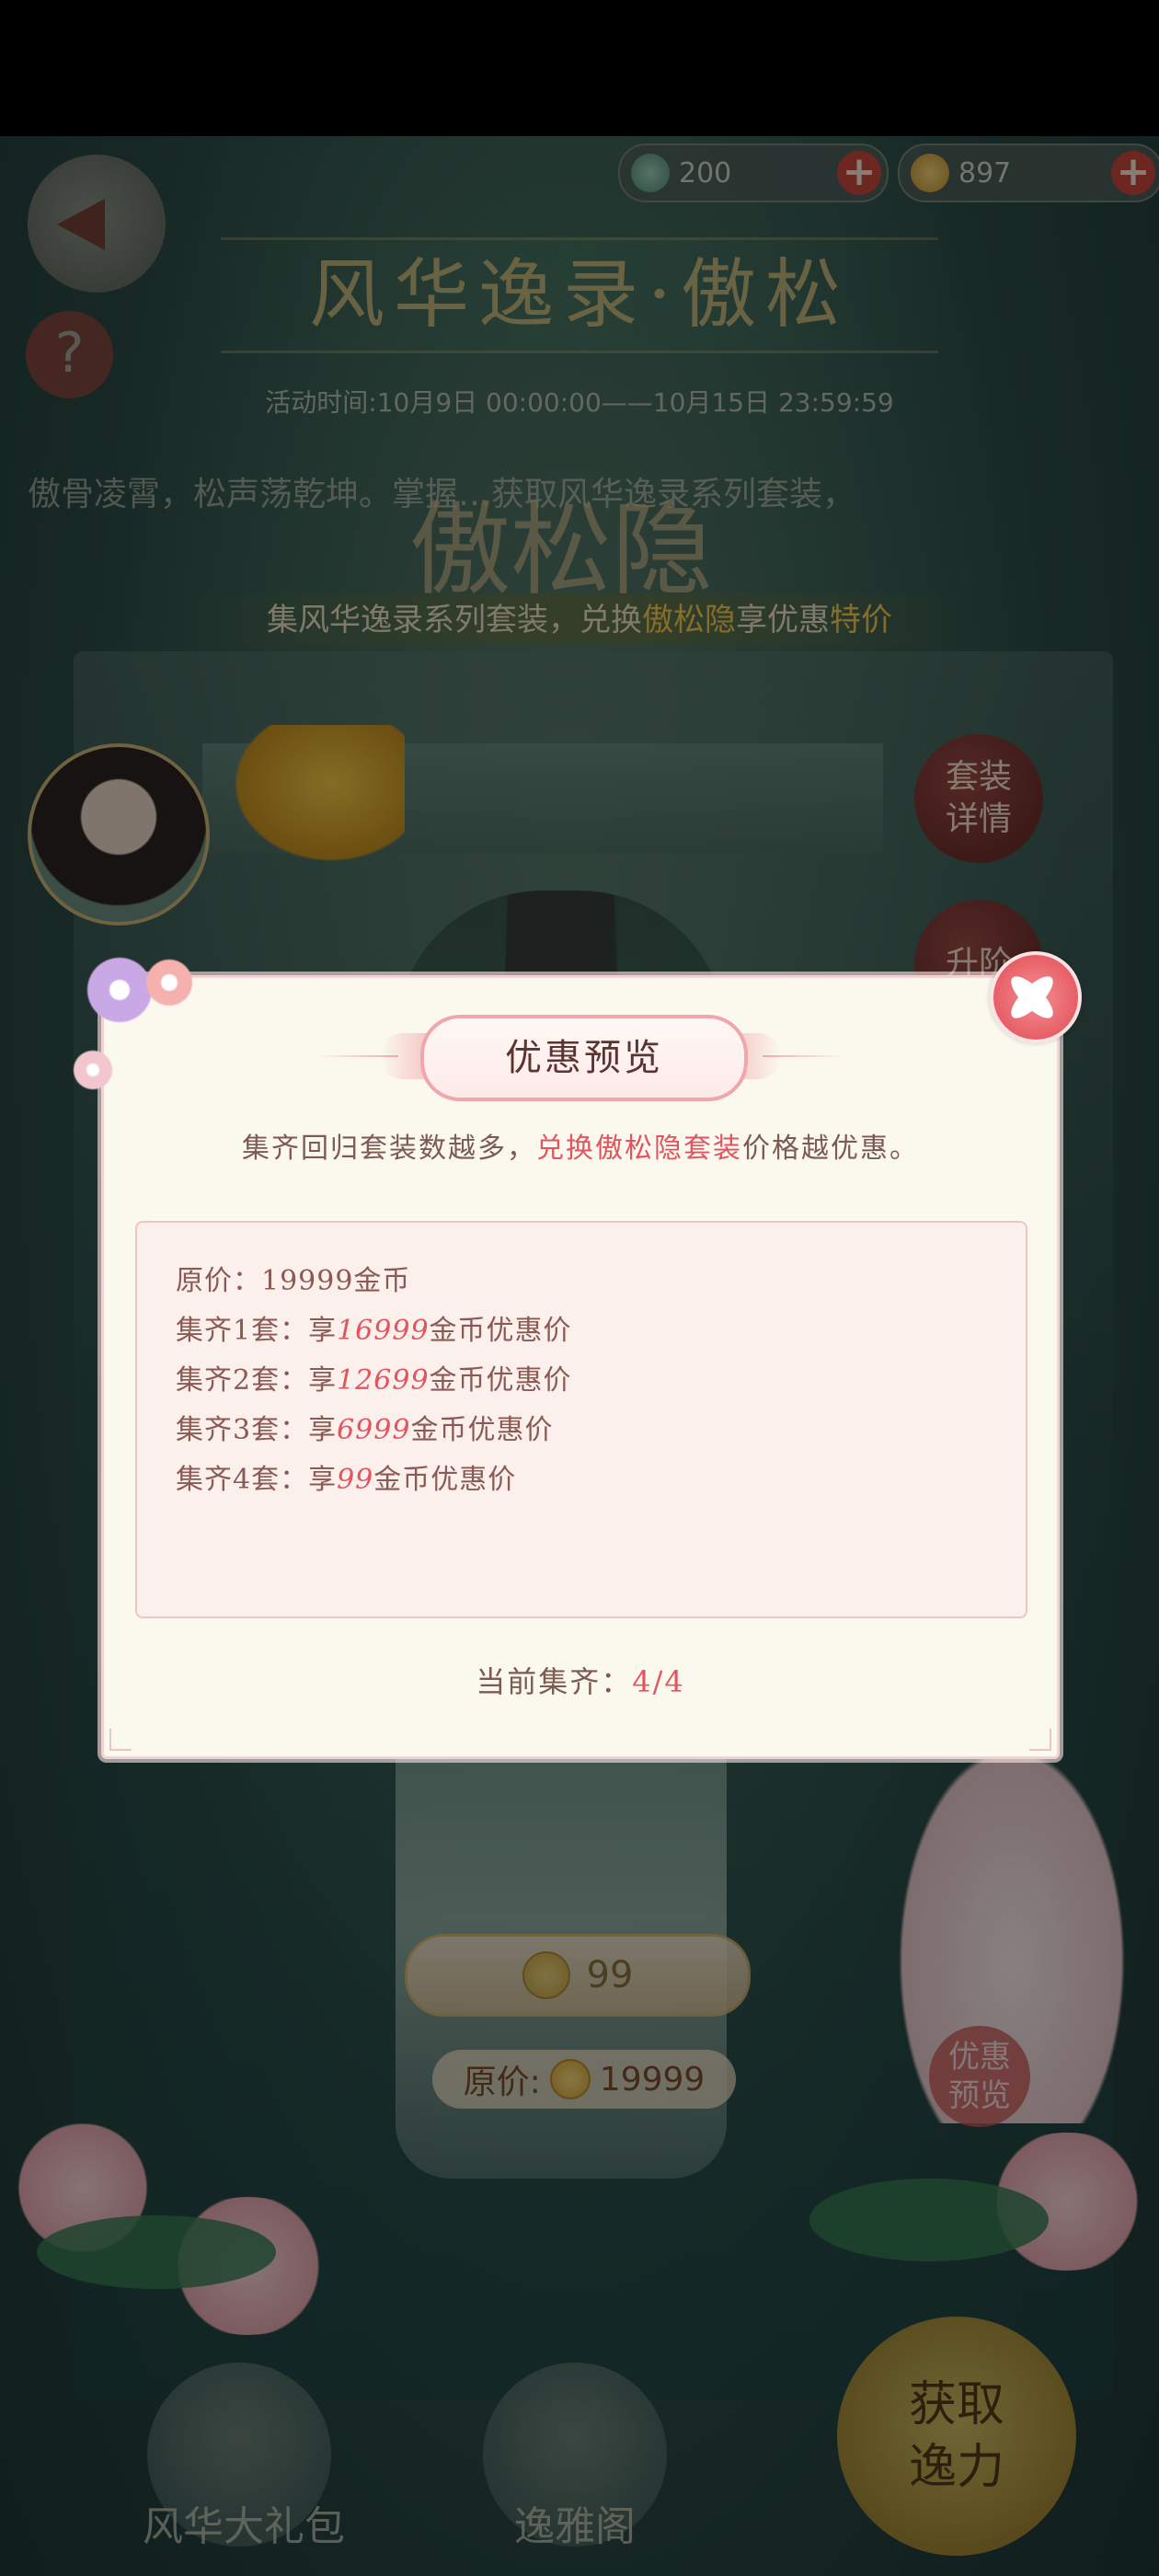 Image resolution: width=1159 pixels, height=2576 pixels. What do you see at coordinates (658, 1681) in the screenshot?
I see `status-value: 4/4` at bounding box center [658, 1681].